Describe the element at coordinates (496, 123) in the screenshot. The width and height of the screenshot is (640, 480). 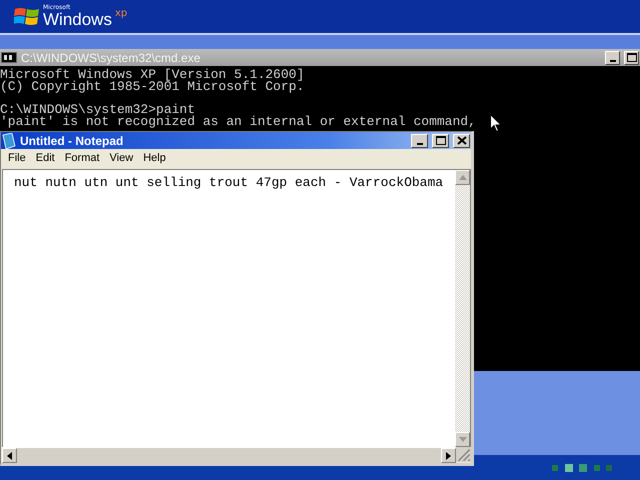
I see `mouse-pointer-icon` at that location.